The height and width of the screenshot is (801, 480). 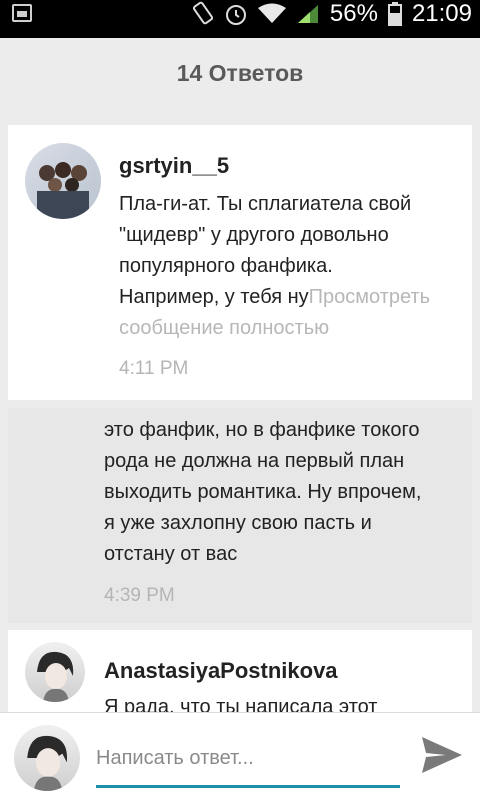 What do you see at coordinates (291, 328) in the screenshot?
I see `view-full-message-link: сообщение полностью` at bounding box center [291, 328].